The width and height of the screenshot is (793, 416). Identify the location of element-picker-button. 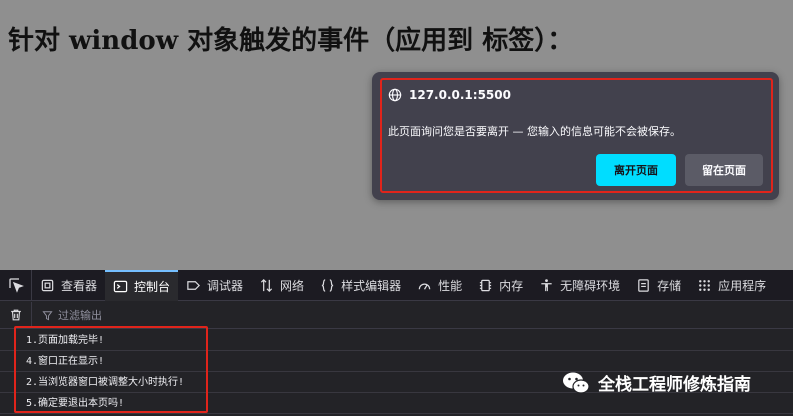
(16, 285).